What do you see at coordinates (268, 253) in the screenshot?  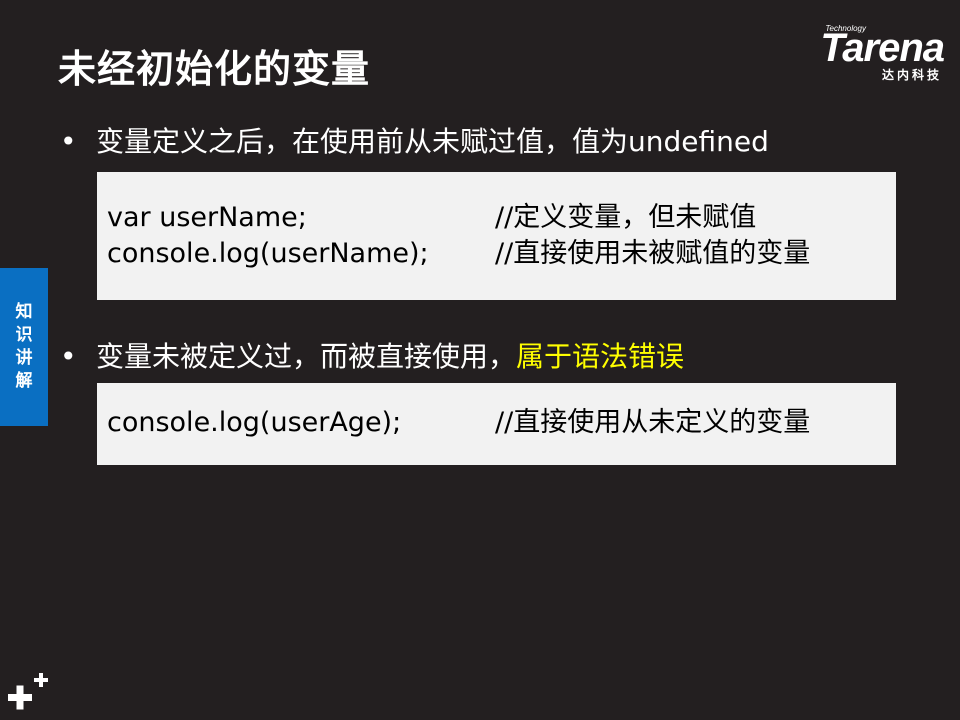 I see `code-statement: console.log(userName);` at bounding box center [268, 253].